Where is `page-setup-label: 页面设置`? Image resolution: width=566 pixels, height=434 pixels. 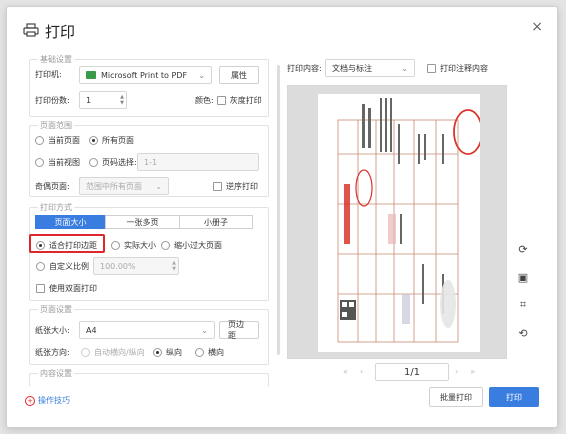 page-setup-label: 页面设置 is located at coordinates (56, 309).